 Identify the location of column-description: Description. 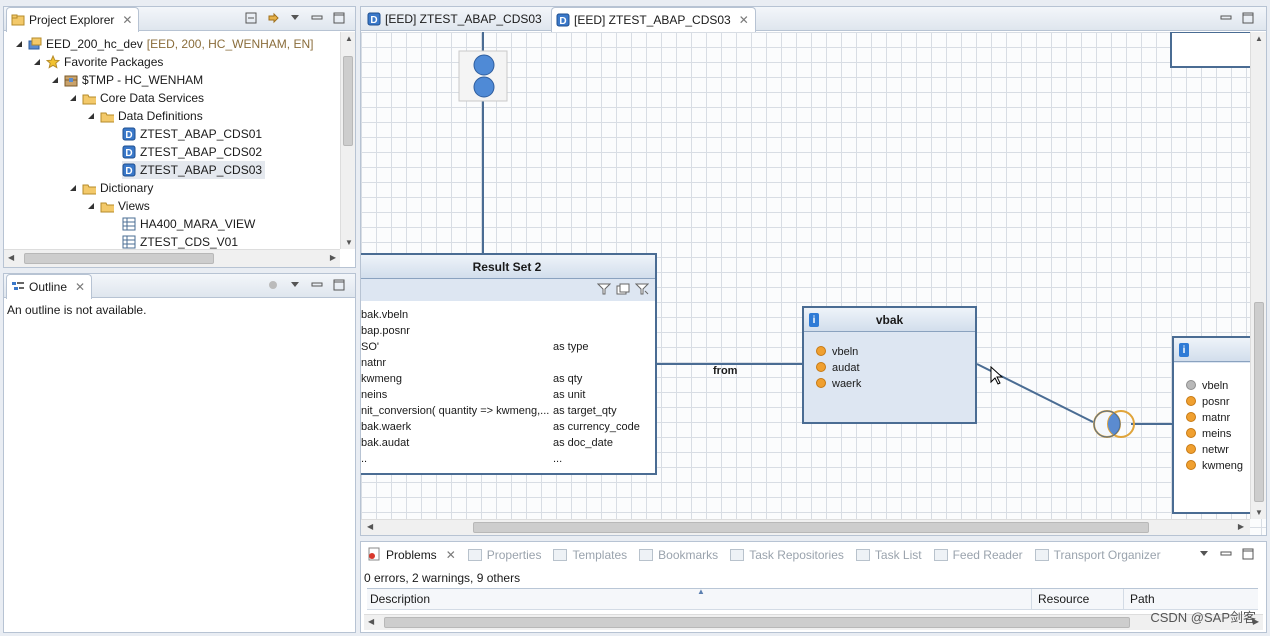
(400, 599).